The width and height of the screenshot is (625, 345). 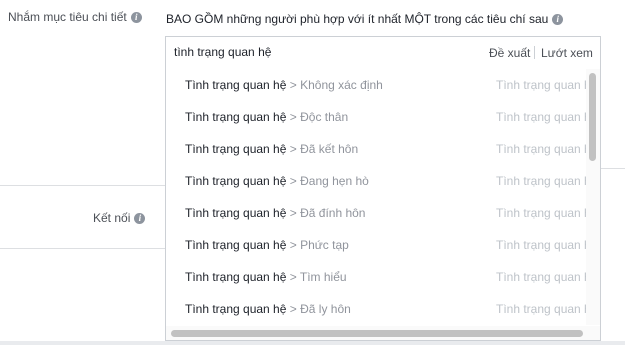 I want to click on detailed-targeting-label-wrap: Nhắm mục tiêu chi tiết i, so click(x=75, y=17).